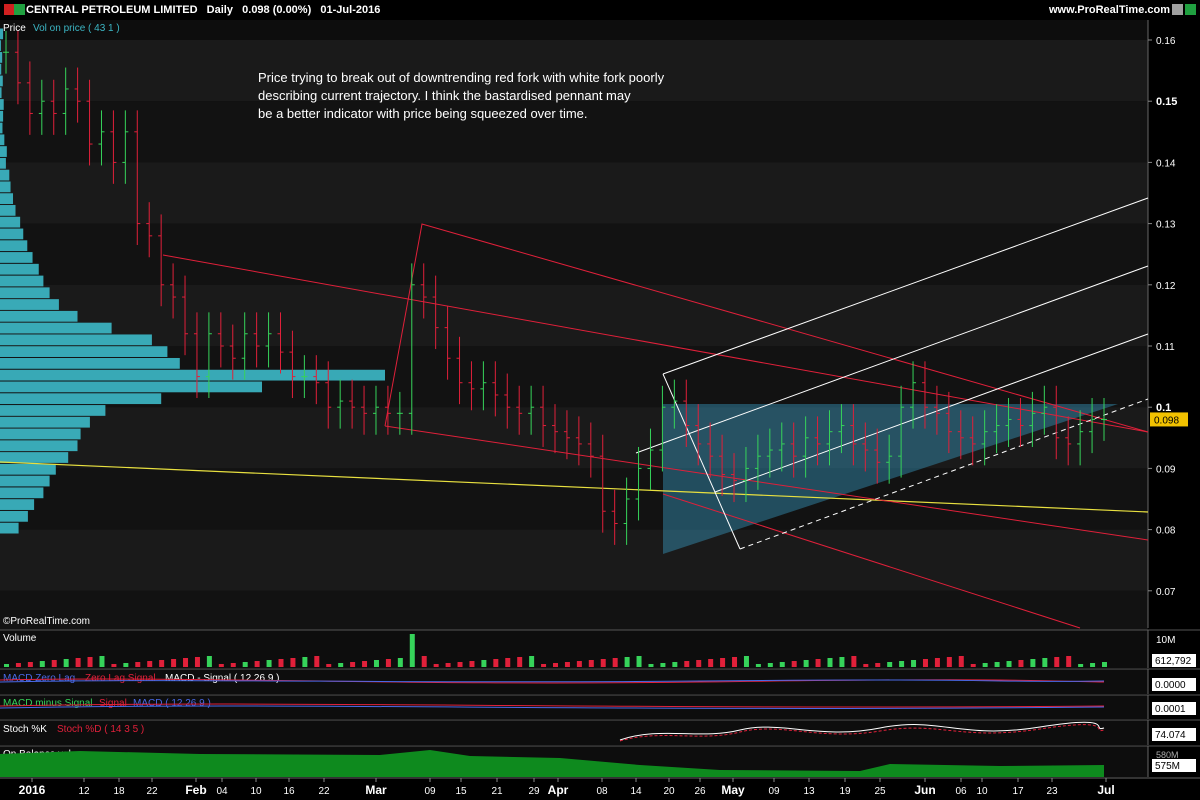  What do you see at coordinates (152, 791) in the screenshot?
I see `x-tick-label: 22` at bounding box center [152, 791].